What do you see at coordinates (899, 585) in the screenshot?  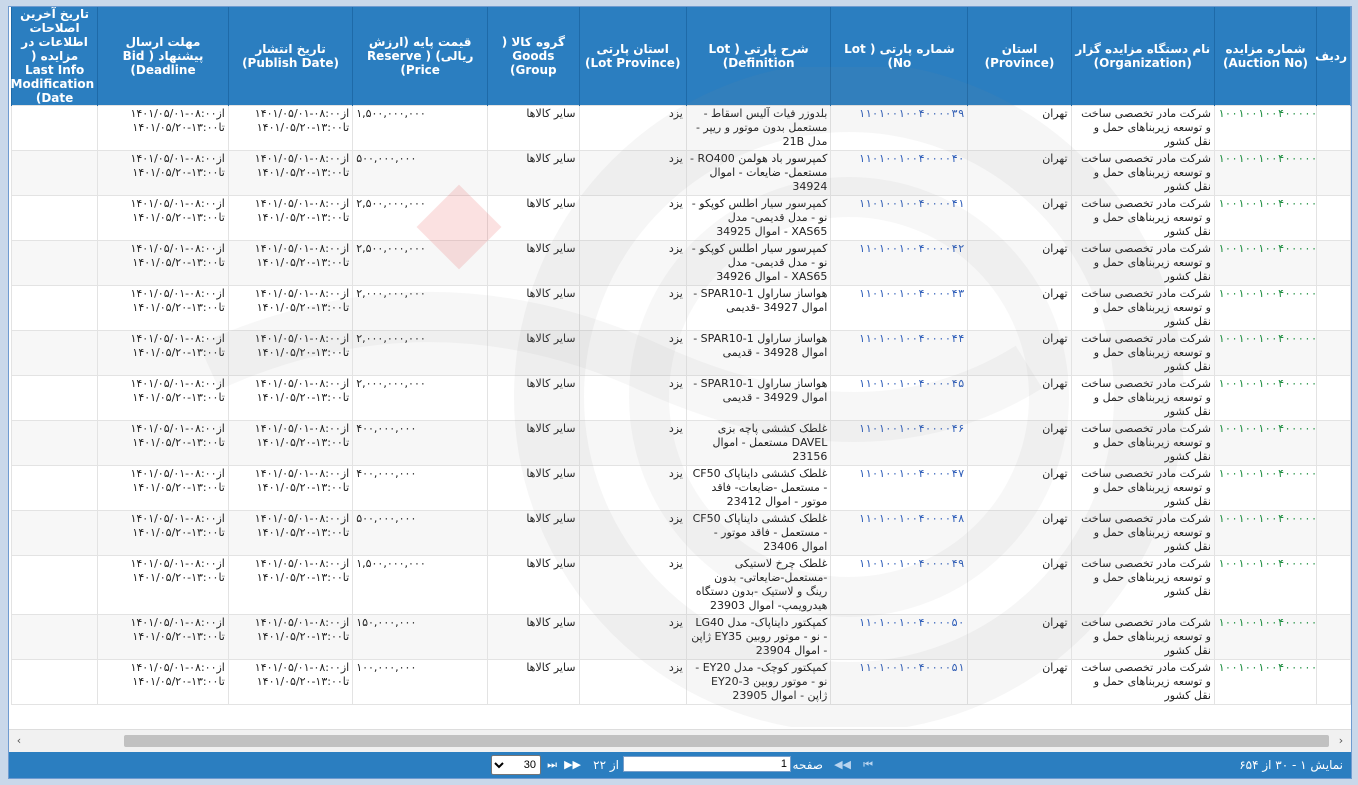 I see `lot-number-link: ۱۱۰۱۰۰۱۰۰۴۰۰۰۰۴۹` at bounding box center [899, 585].